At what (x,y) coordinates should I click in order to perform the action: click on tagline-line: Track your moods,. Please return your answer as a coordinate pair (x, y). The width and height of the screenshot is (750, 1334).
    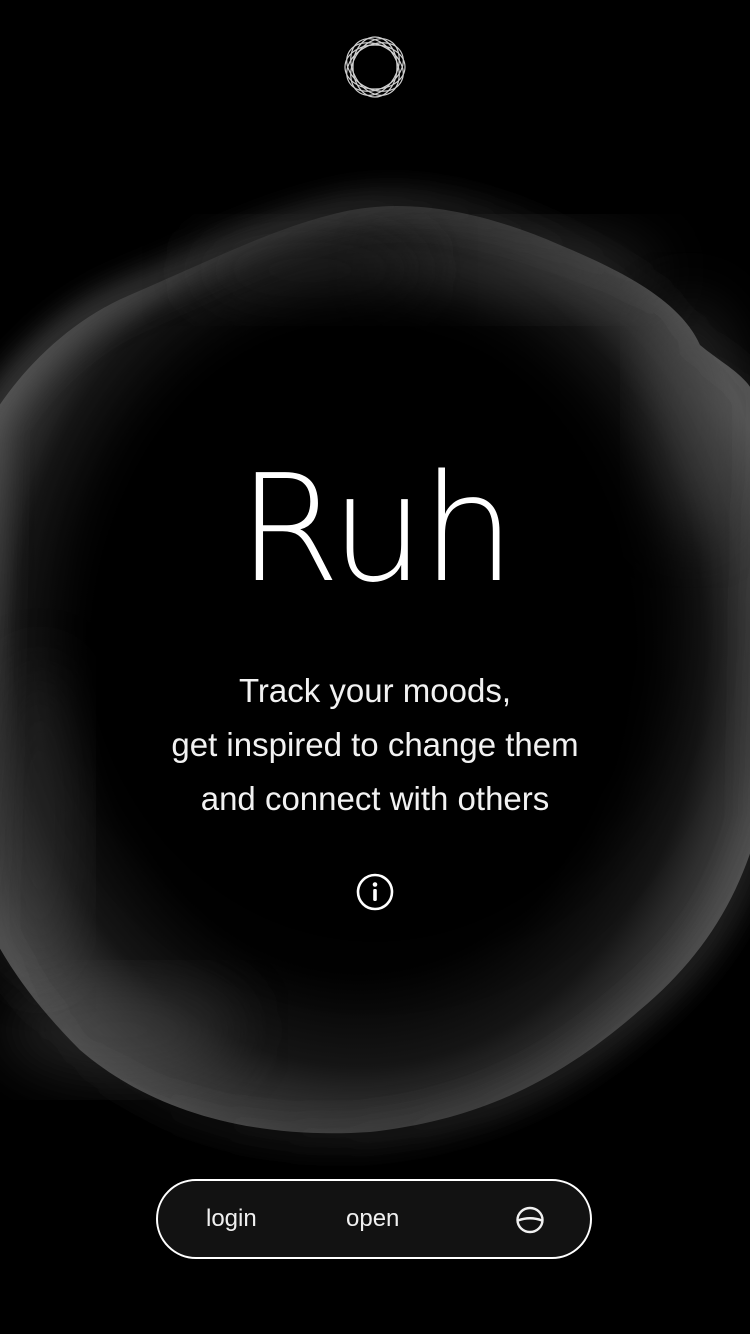
    Looking at the image, I should click on (375, 690).